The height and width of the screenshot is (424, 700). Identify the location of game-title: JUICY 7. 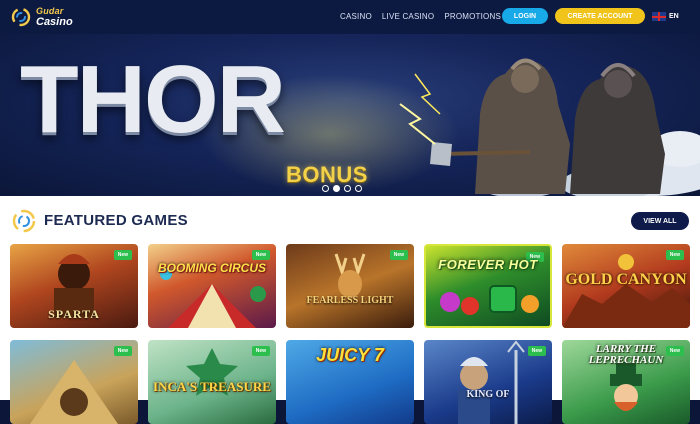
(350, 355).